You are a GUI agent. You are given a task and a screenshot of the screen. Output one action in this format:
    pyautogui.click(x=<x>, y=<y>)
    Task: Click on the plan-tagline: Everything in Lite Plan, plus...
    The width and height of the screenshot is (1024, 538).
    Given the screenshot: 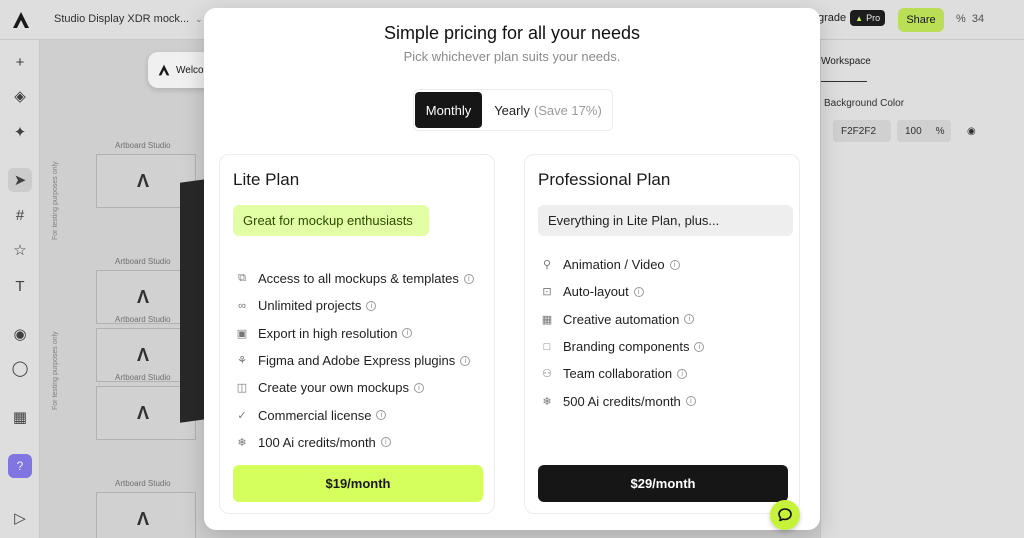 What is the action you would take?
    pyautogui.click(x=665, y=220)
    